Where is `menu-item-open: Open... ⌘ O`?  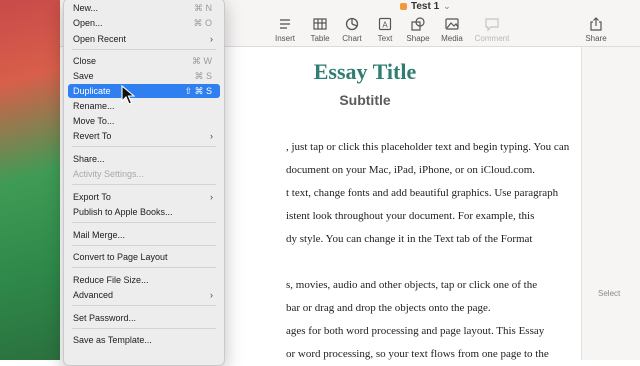
menu-item-open: Open... ⌘ O is located at coordinates (144, 23).